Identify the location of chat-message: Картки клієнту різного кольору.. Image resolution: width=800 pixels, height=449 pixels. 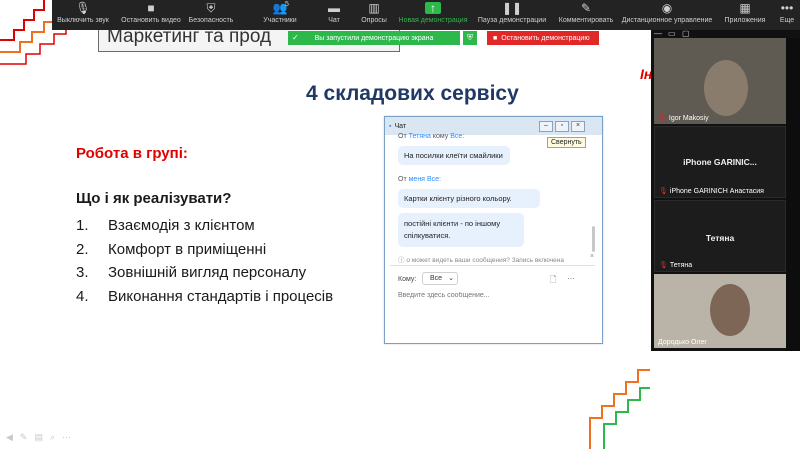
(469, 198).